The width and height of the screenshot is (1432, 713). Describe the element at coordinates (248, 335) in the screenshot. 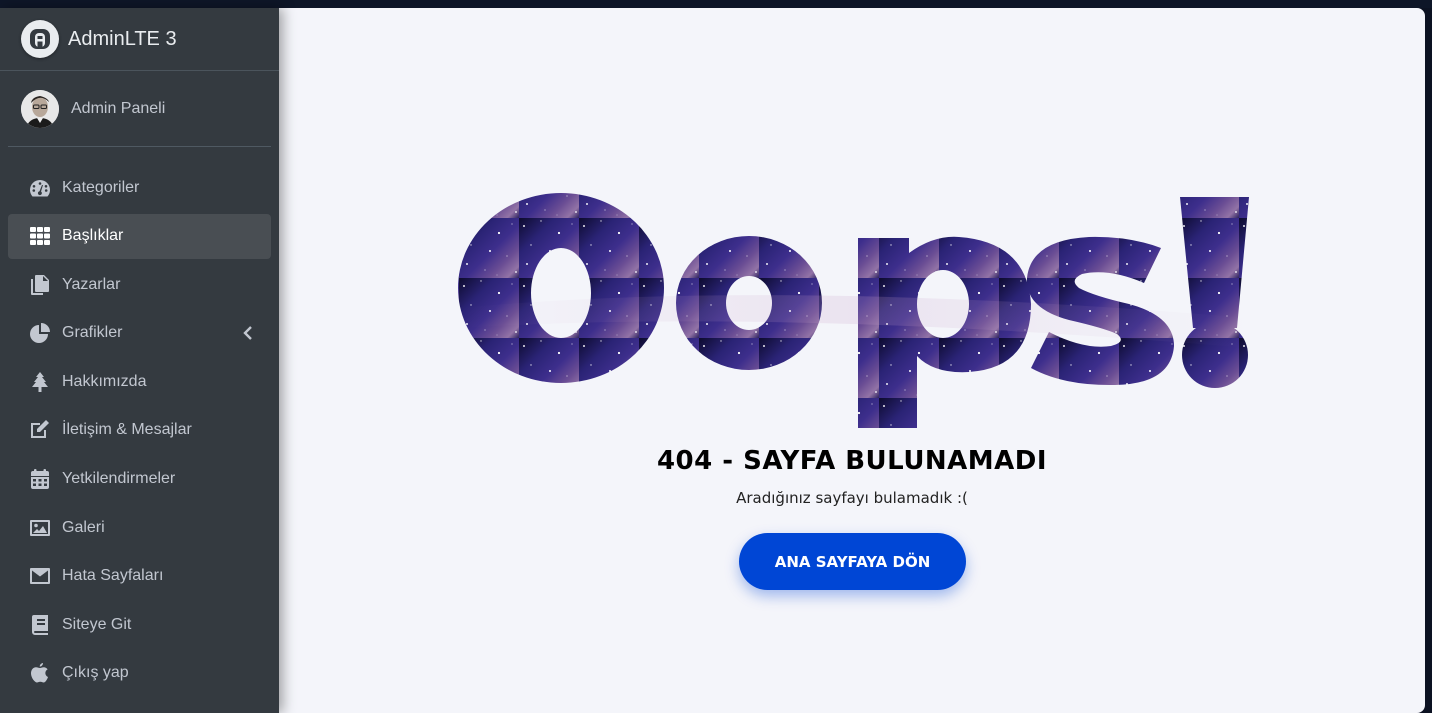

I see `chevron-left-icon` at that location.